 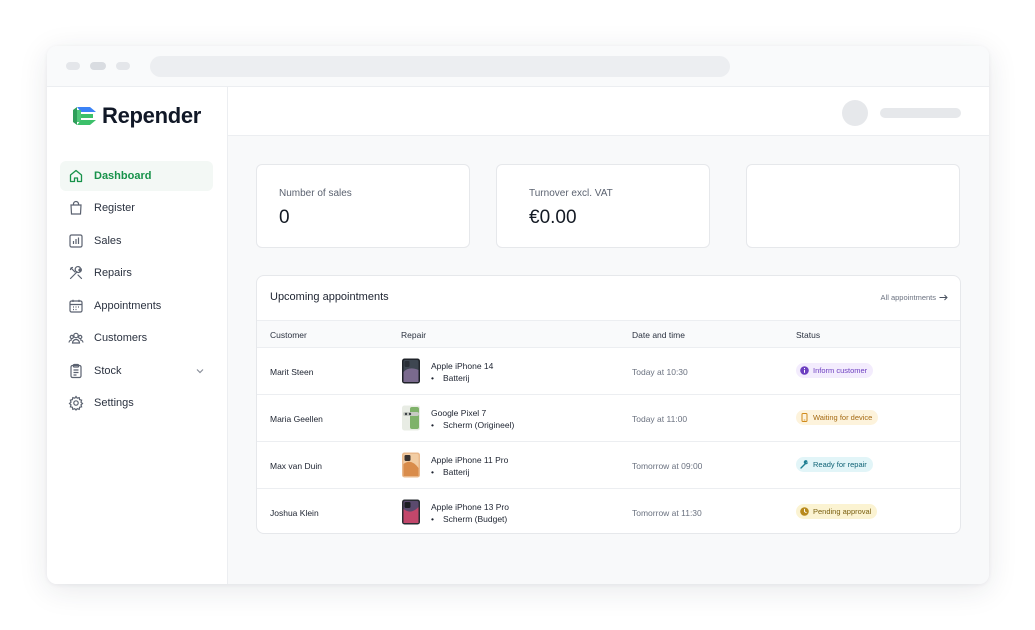 I want to click on column-header-datetime: Date and time, so click(x=658, y=335).